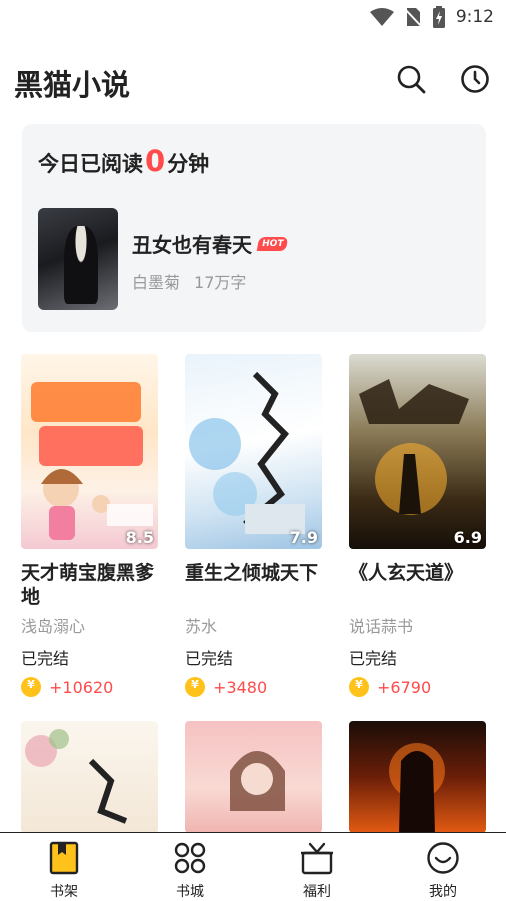 The width and height of the screenshot is (506, 901). I want to click on book-coins: +6790, so click(417, 687).